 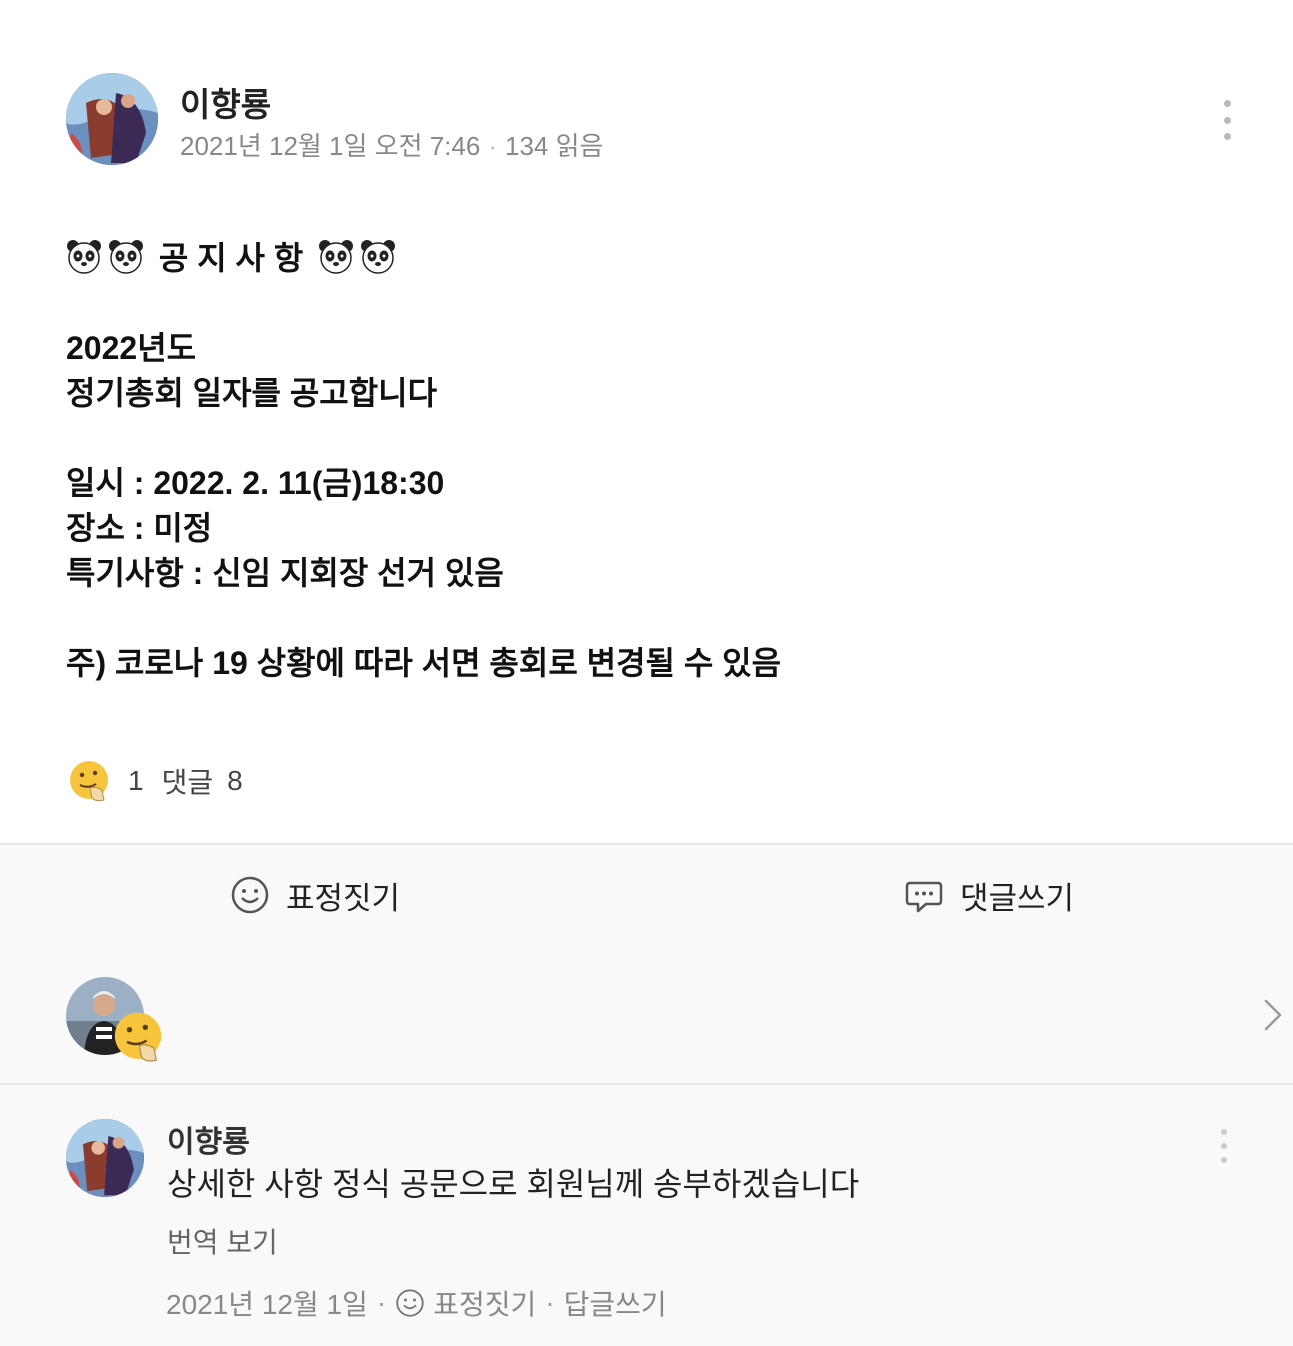 I want to click on body-line: 정기총회 일자를 공고합니다, so click(x=252, y=393).